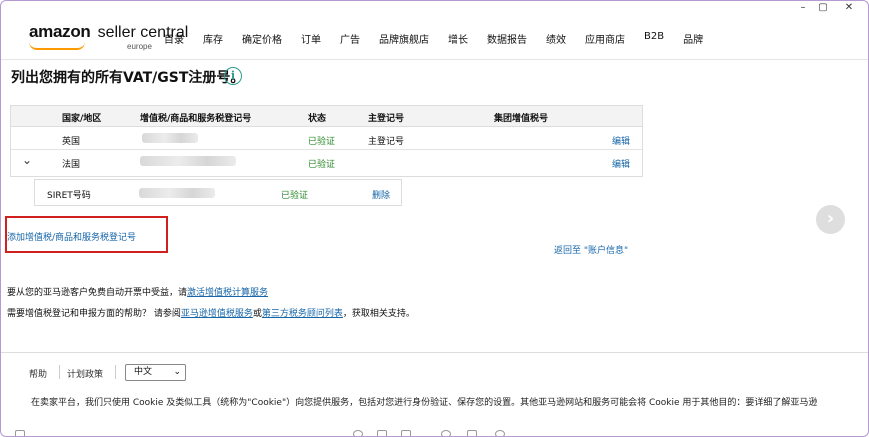  I want to click on header-country: 国家/地区, so click(82, 119).